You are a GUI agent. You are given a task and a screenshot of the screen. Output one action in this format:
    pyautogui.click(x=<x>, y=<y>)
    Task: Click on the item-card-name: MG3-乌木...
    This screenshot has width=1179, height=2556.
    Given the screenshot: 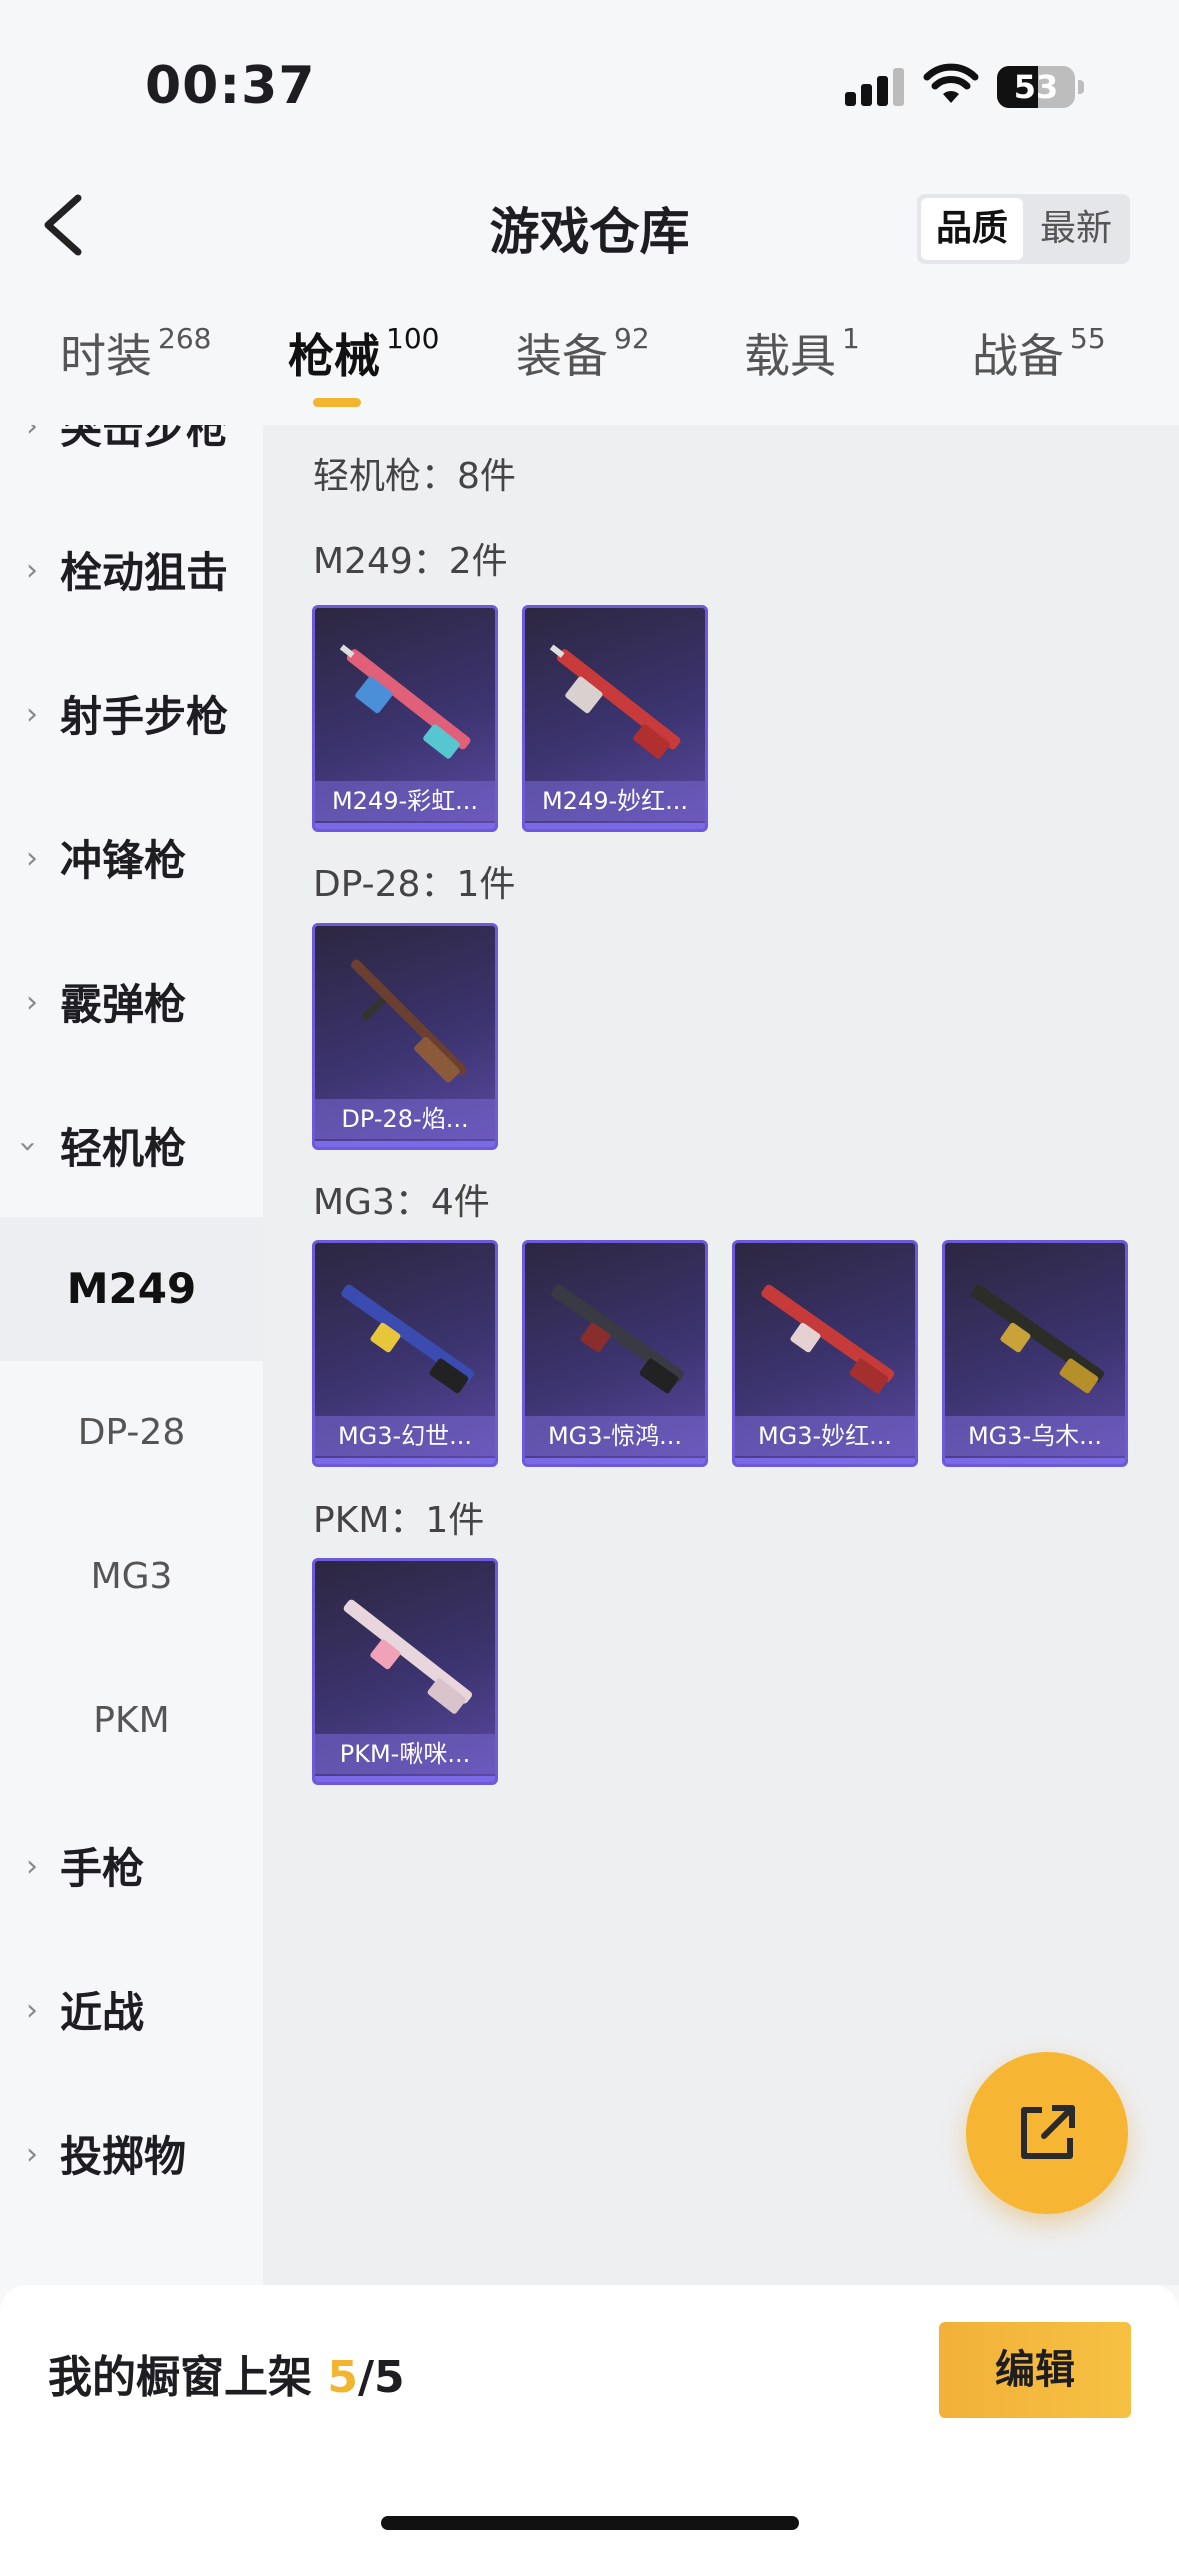 What is the action you would take?
    pyautogui.click(x=1035, y=1436)
    